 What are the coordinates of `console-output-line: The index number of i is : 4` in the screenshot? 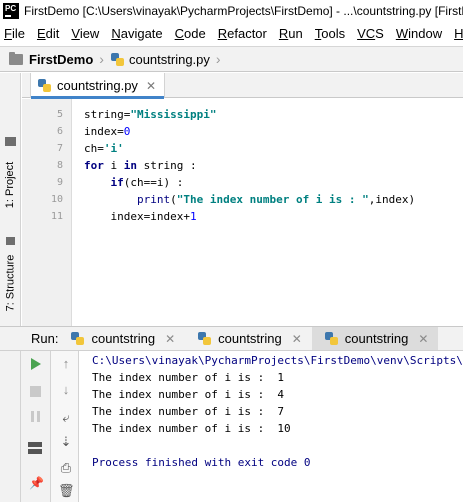 It's located at (188, 394).